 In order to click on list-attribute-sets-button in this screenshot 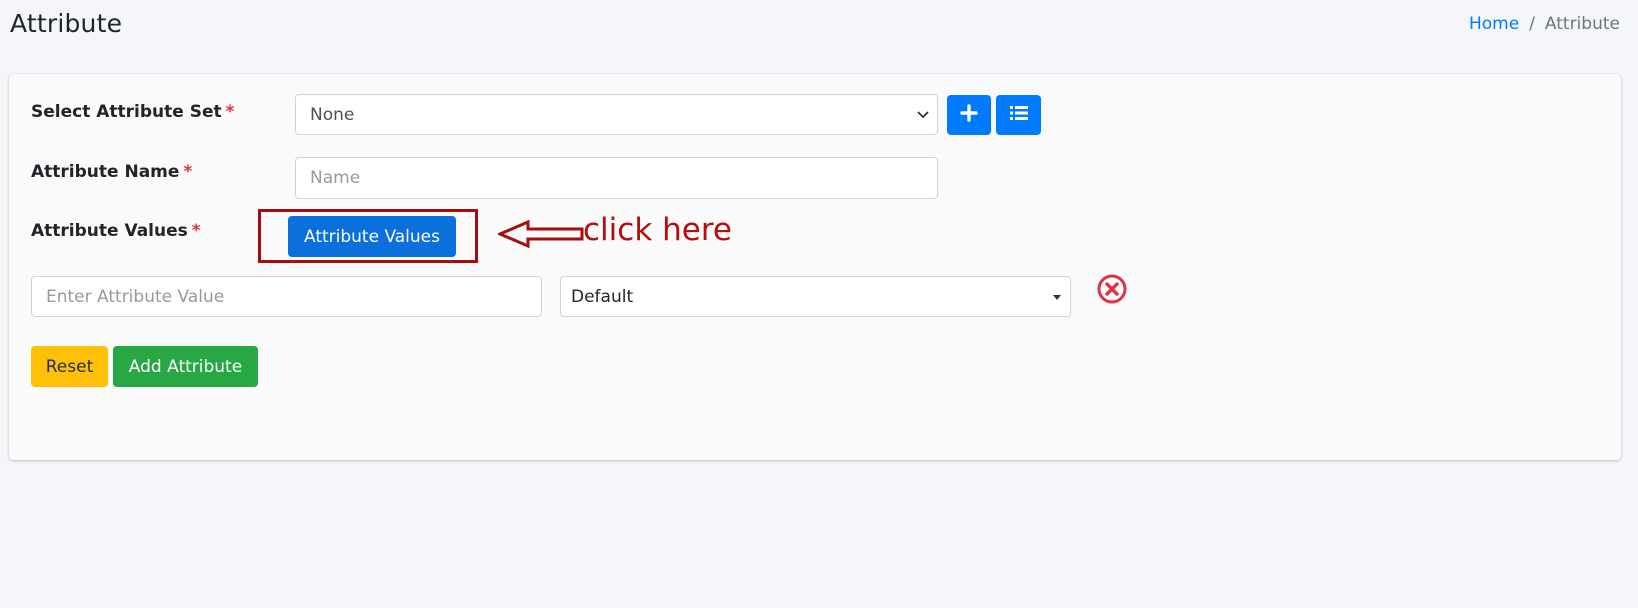, I will do `click(1018, 115)`.